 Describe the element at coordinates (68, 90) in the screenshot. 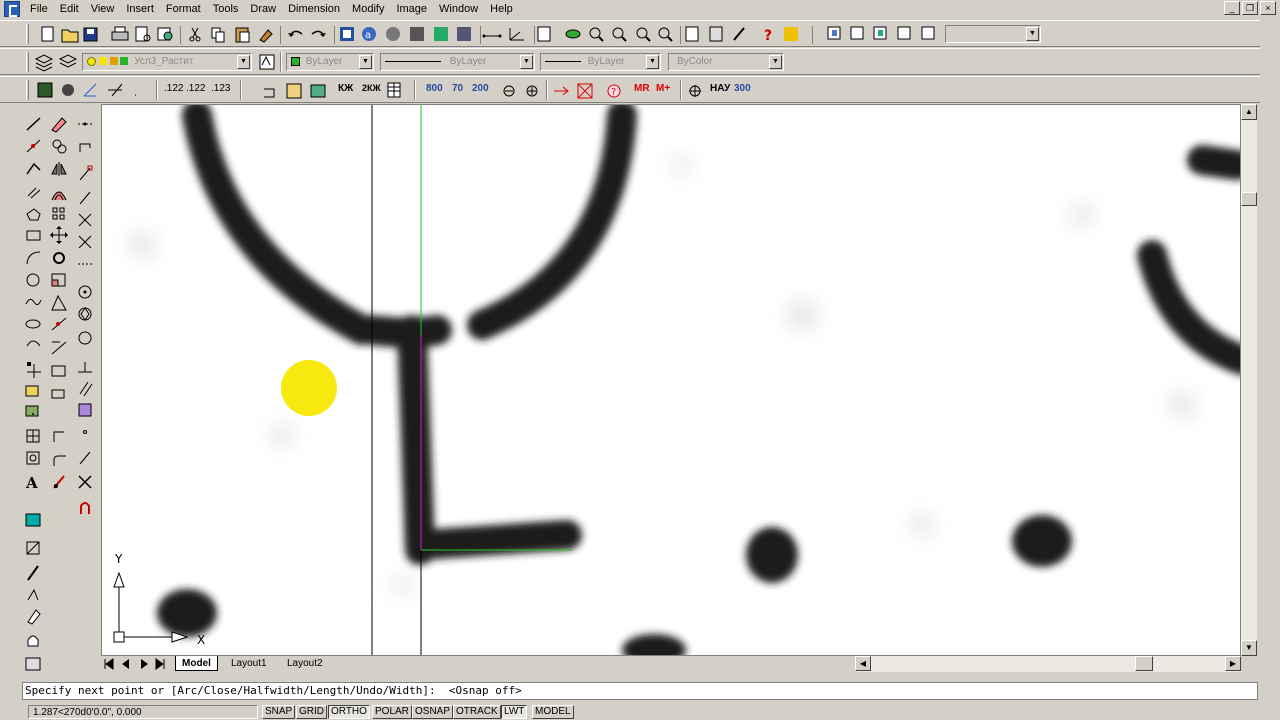

I see `zoom-globe-icon` at that location.